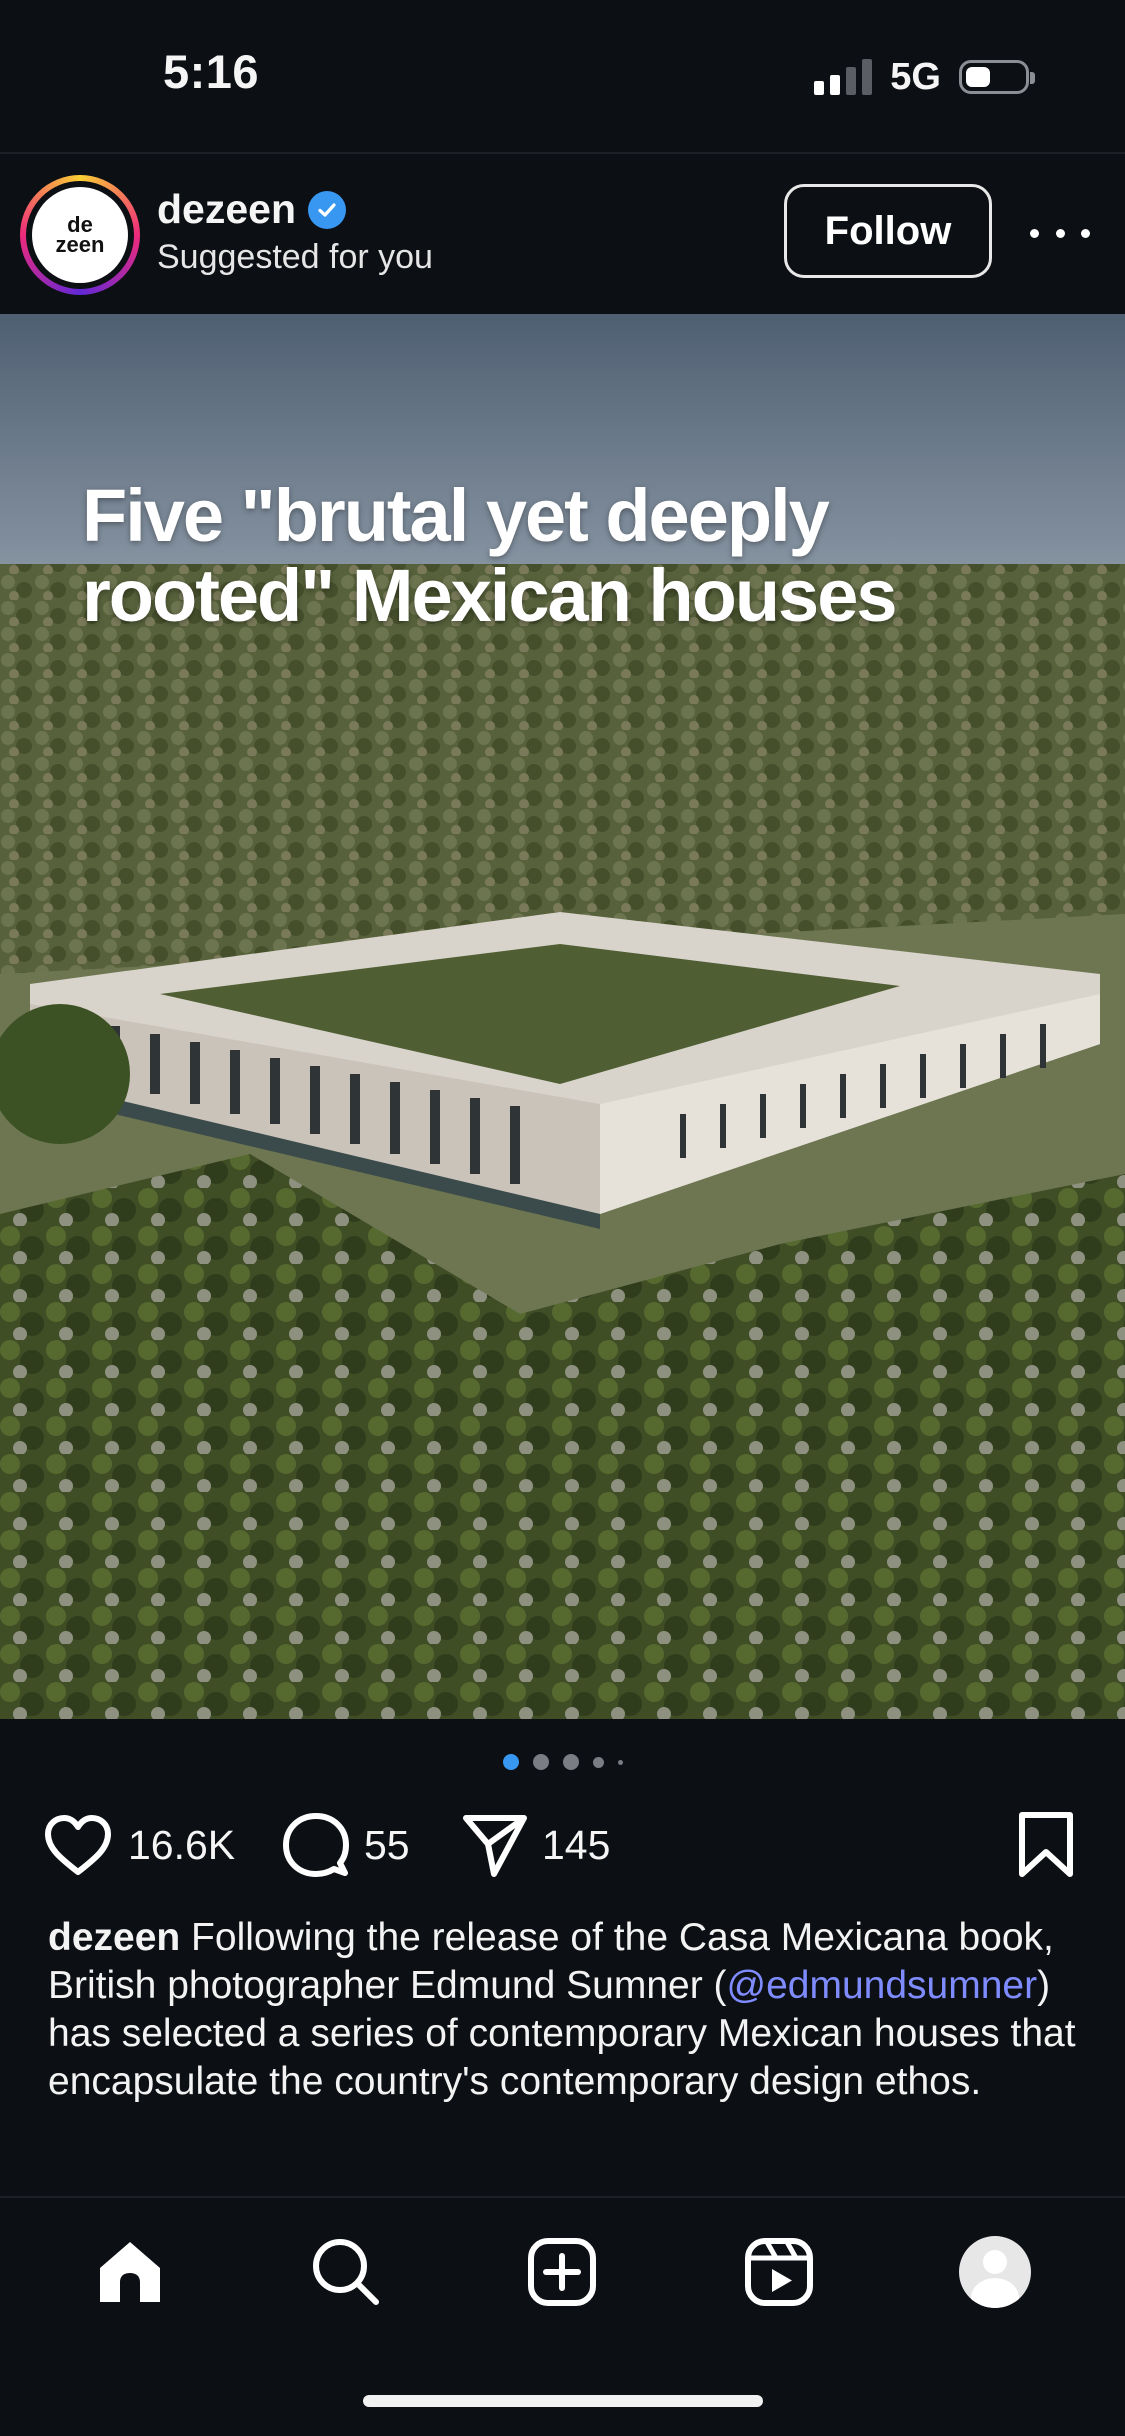 Image resolution: width=1125 pixels, height=2436 pixels. I want to click on home-icon, so click(130, 2272).